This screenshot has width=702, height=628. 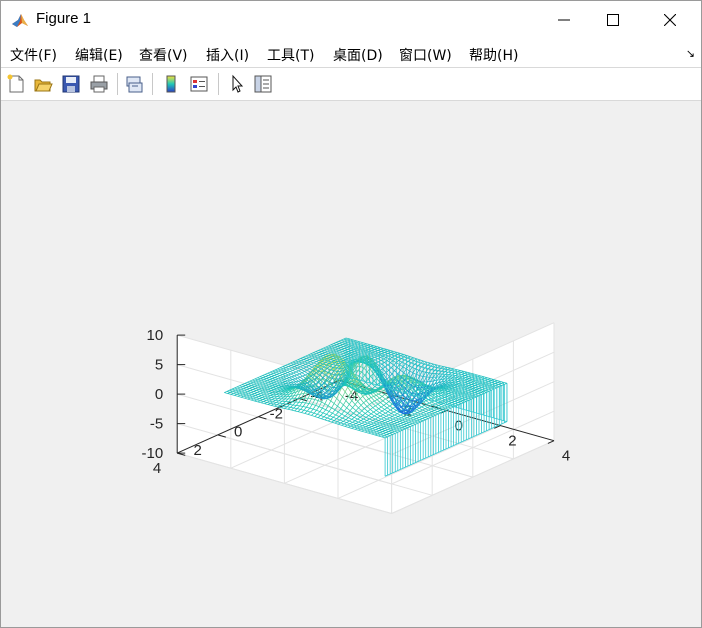 I want to click on menu-overflow-icon: ↘, so click(x=690, y=53).